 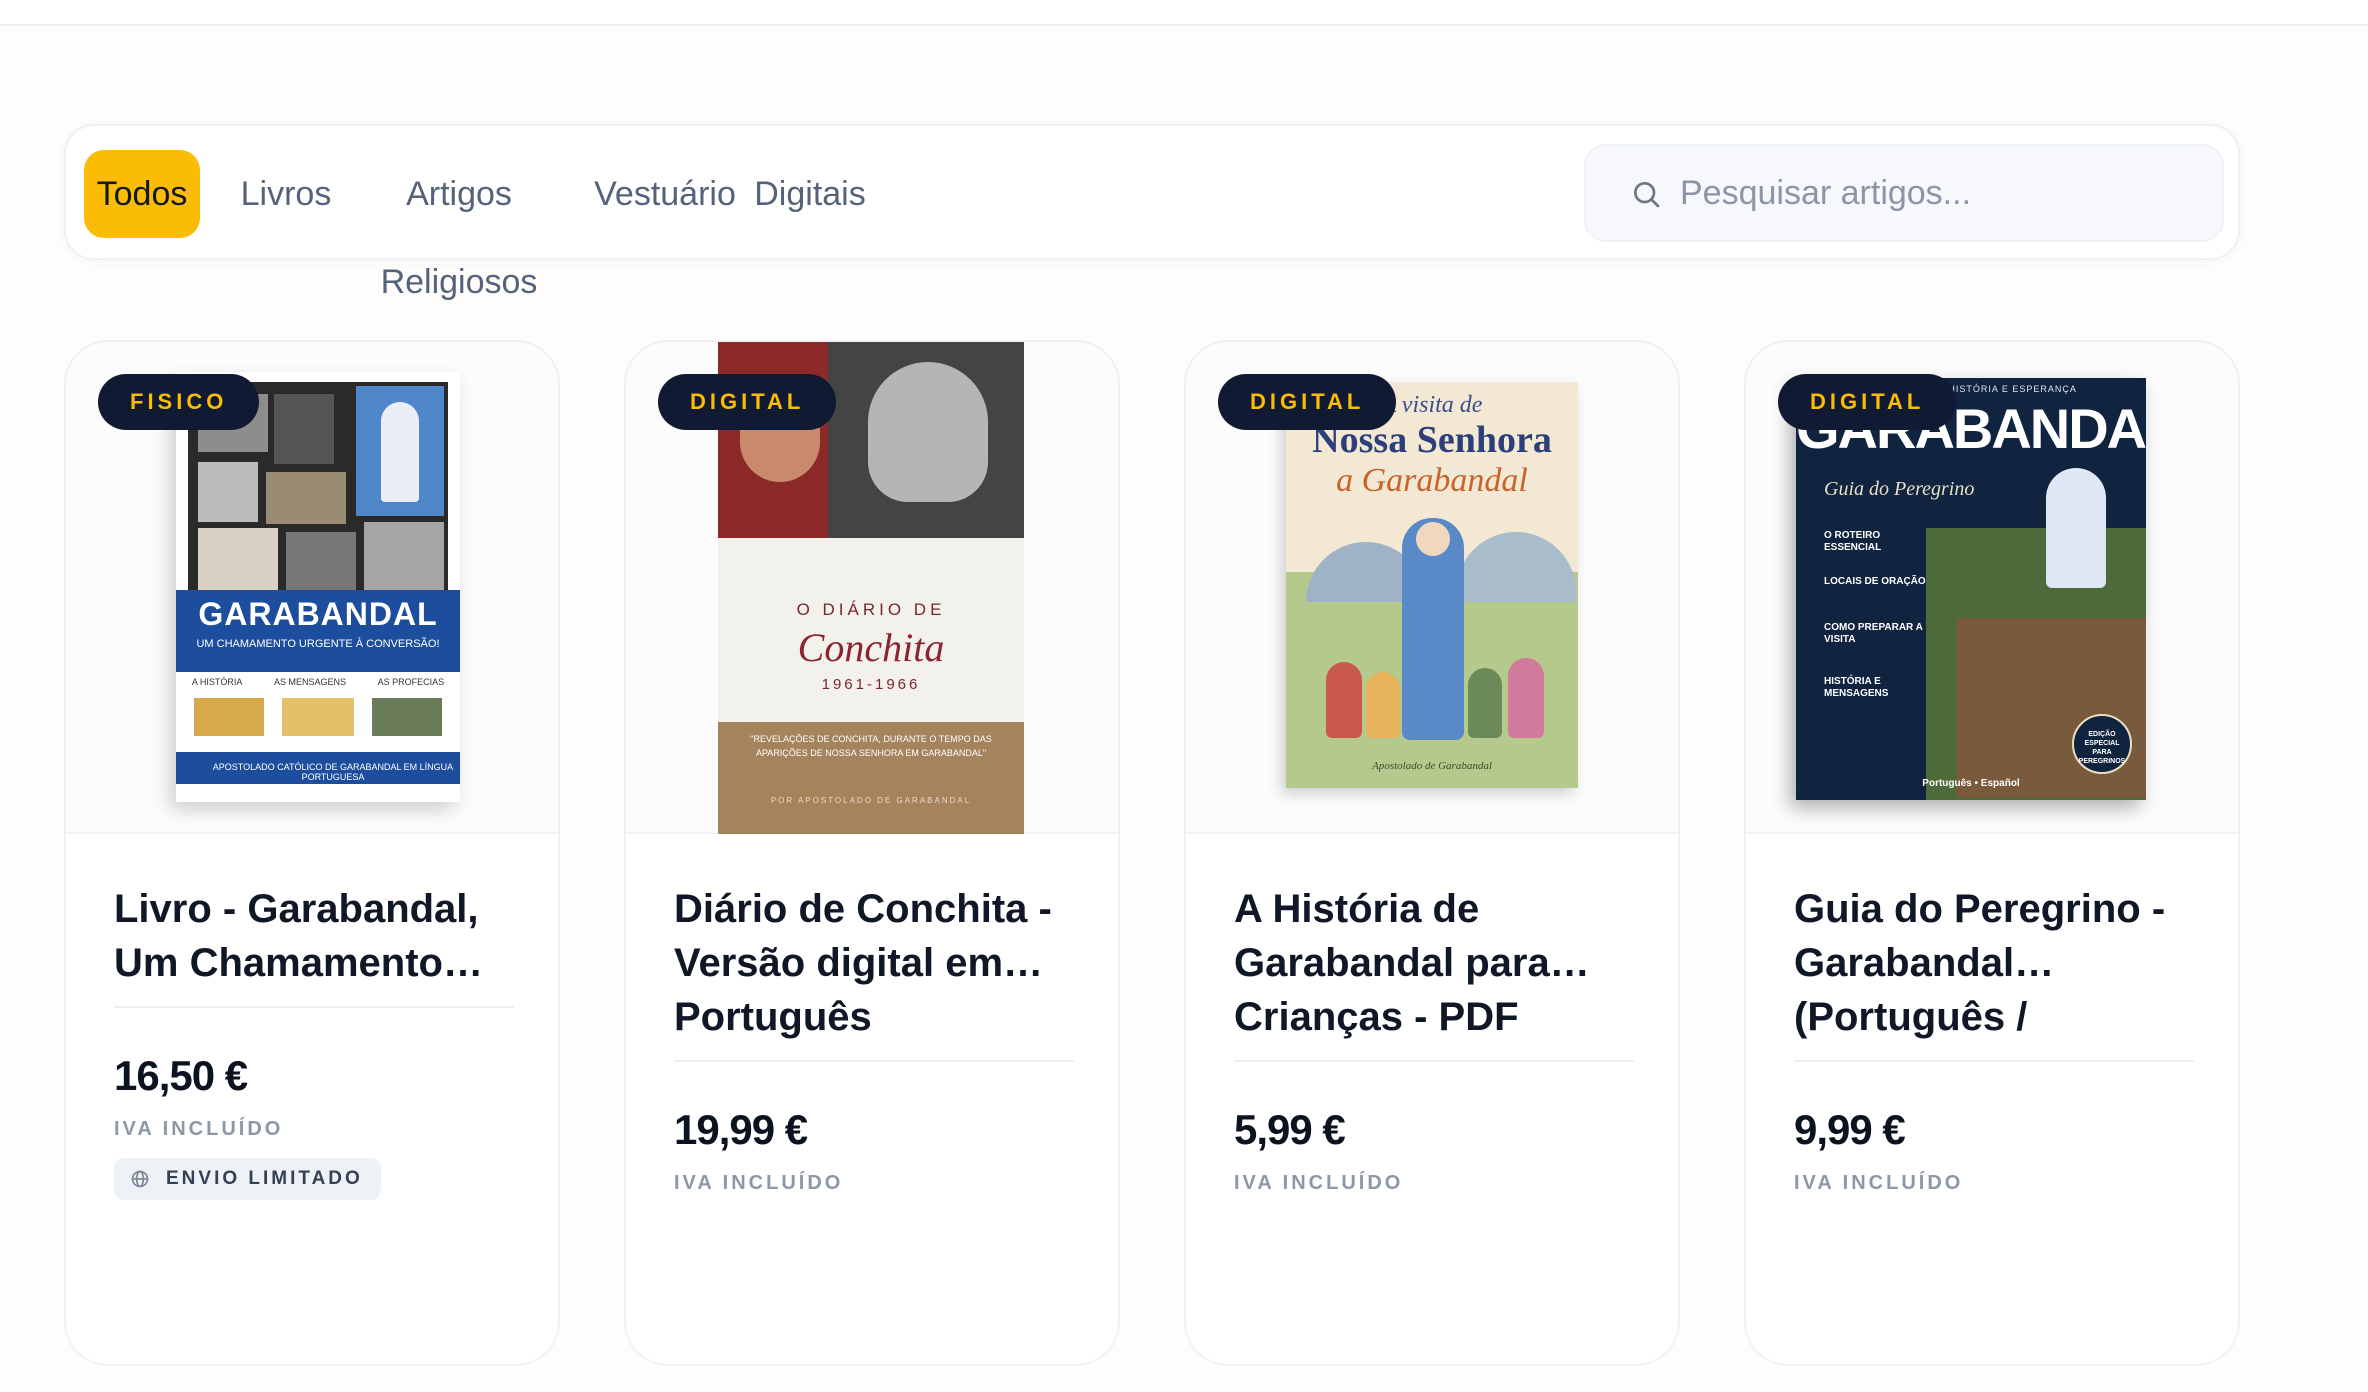 What do you see at coordinates (1899, 489) in the screenshot?
I see `cover-subtitle: Guia do Peregrino` at bounding box center [1899, 489].